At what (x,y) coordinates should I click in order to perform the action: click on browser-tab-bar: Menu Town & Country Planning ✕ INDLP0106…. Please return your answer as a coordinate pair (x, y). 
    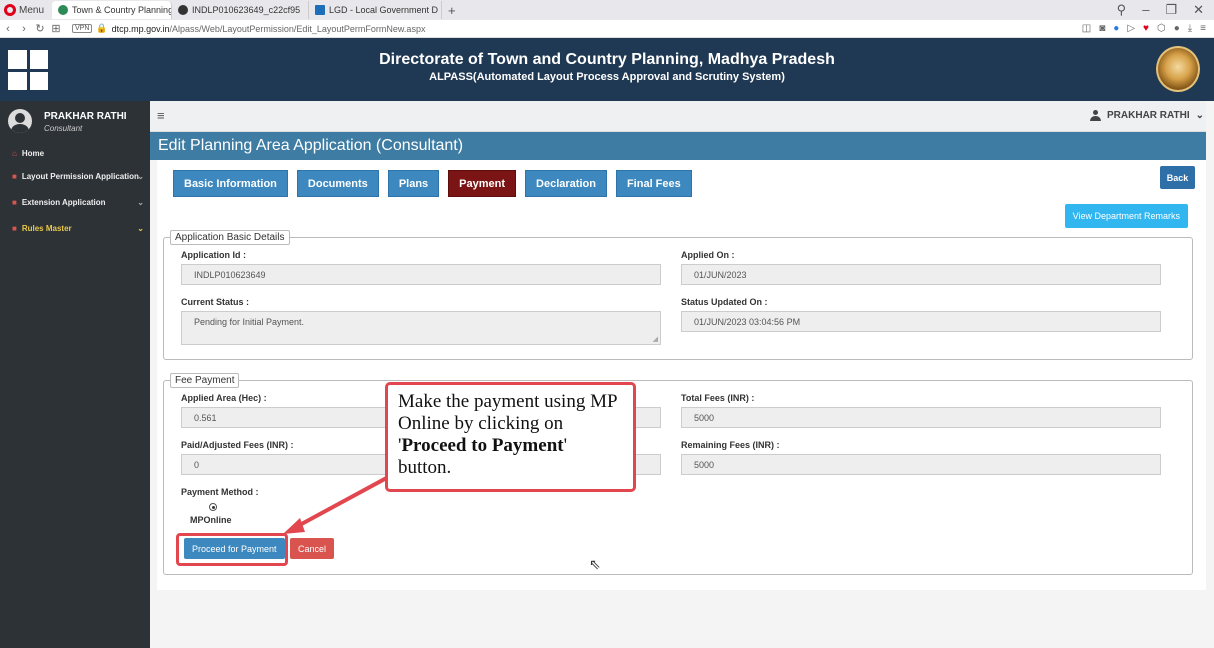
    Looking at the image, I should click on (607, 10).